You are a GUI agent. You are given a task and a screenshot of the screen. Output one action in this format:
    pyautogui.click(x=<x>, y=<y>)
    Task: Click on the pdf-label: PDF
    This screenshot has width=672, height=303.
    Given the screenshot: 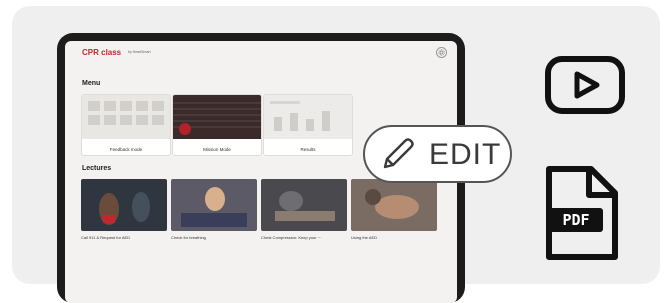 What is the action you would take?
    pyautogui.click(x=576, y=220)
    